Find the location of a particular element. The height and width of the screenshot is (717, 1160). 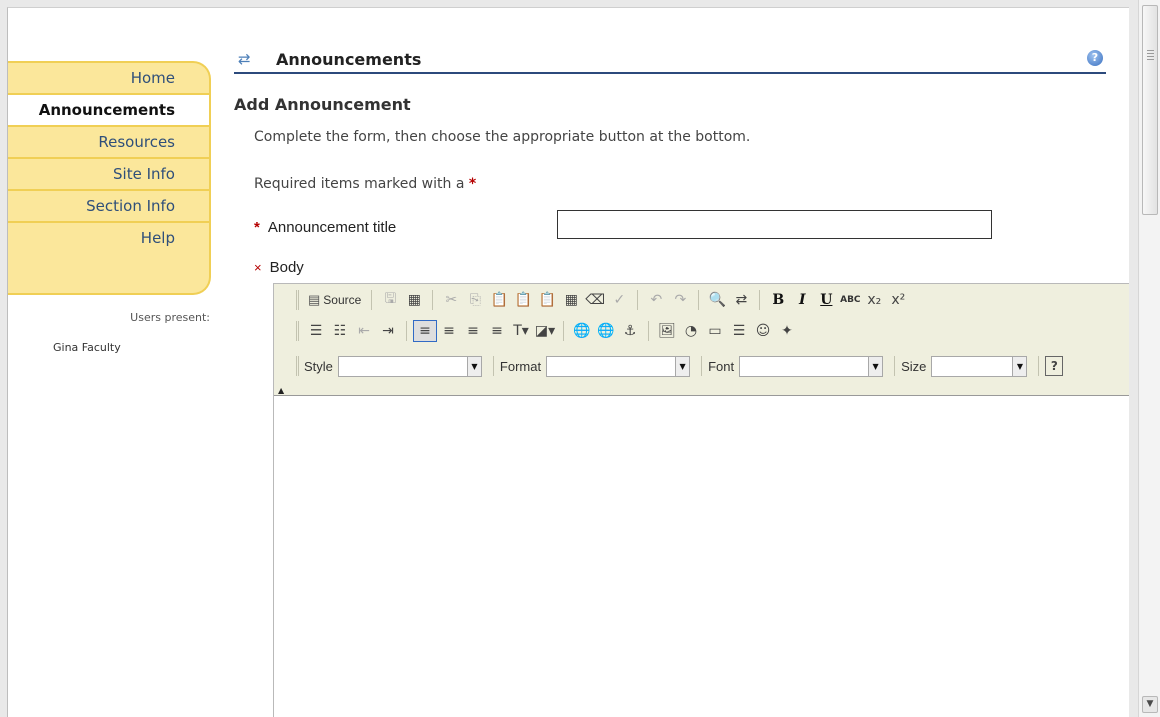

body-label: × Body is located at coordinates (279, 267).